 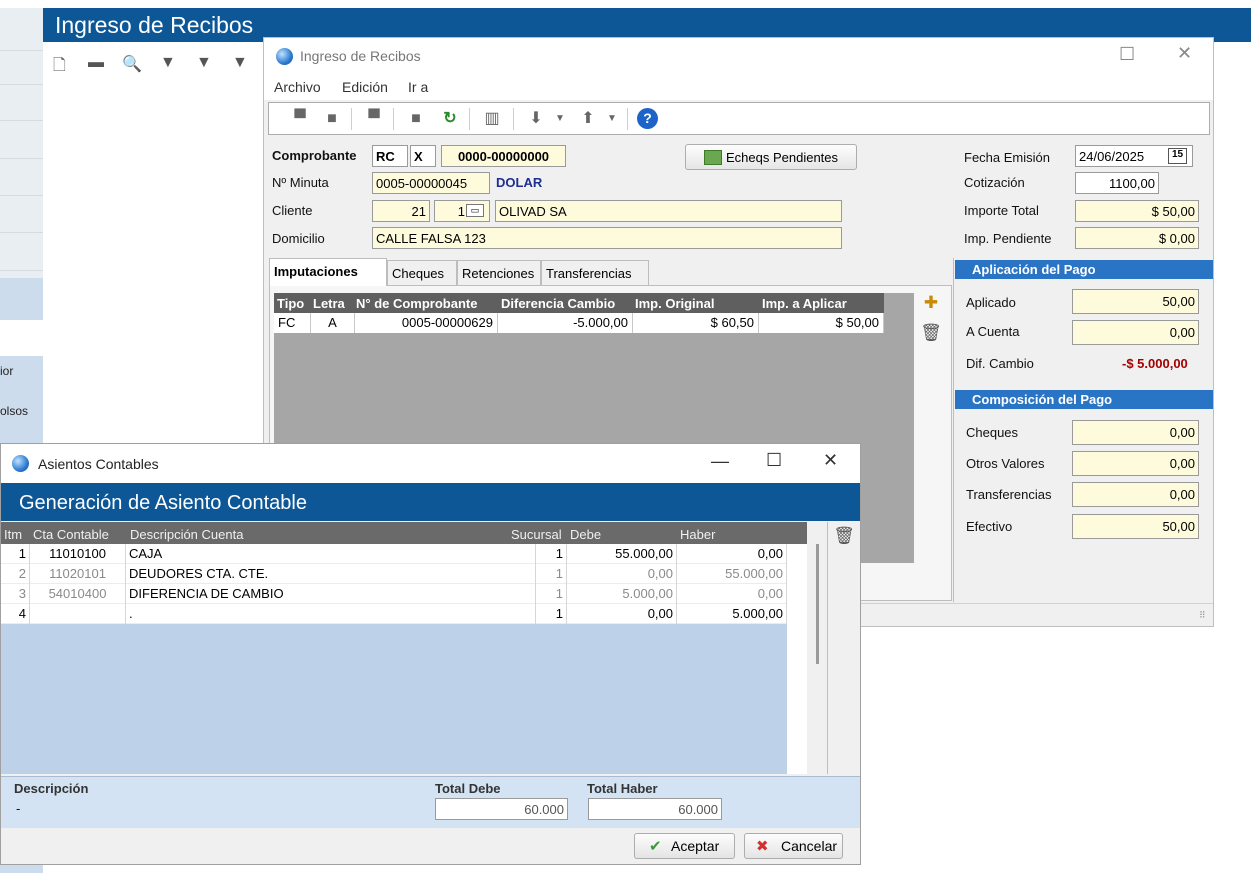 I want to click on column-header: Haber, so click(x=697, y=534).